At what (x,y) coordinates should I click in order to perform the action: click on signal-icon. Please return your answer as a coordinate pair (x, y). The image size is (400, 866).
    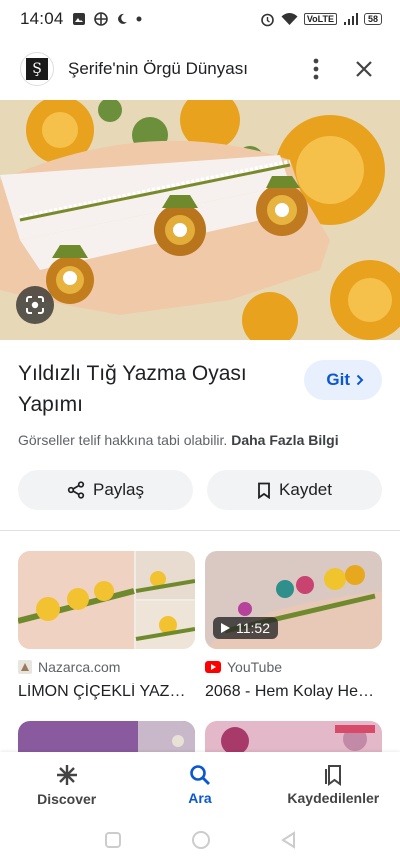
    Looking at the image, I should click on (350, 19).